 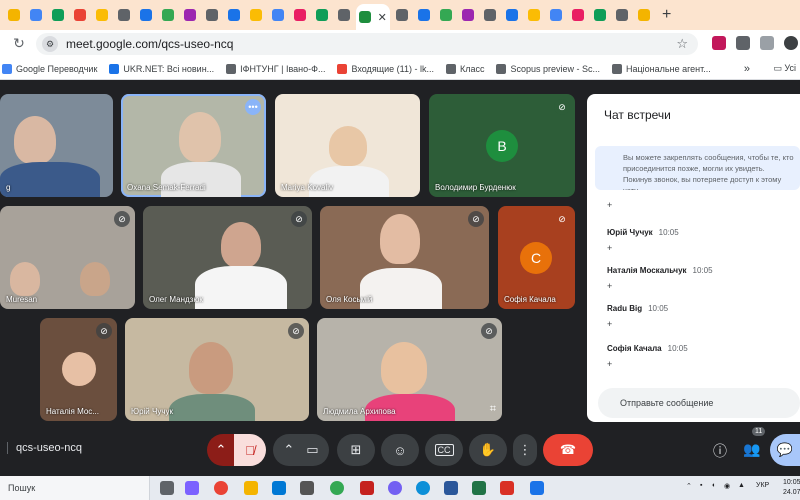 What do you see at coordinates (423, 488) in the screenshot?
I see `edge-icon` at bounding box center [423, 488].